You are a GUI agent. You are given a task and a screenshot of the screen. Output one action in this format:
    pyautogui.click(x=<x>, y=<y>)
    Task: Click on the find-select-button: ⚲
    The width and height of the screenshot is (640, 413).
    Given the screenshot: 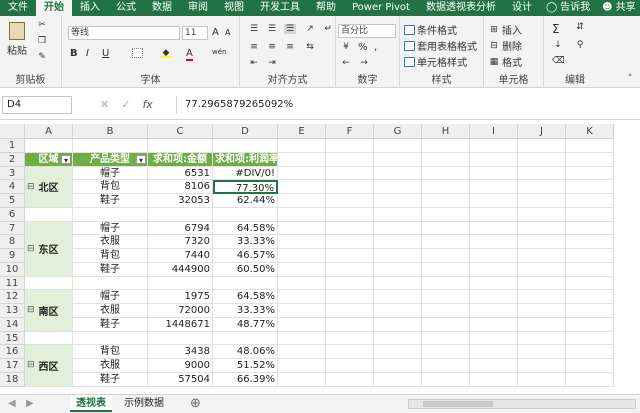 What is the action you would take?
    pyautogui.click(x=580, y=45)
    